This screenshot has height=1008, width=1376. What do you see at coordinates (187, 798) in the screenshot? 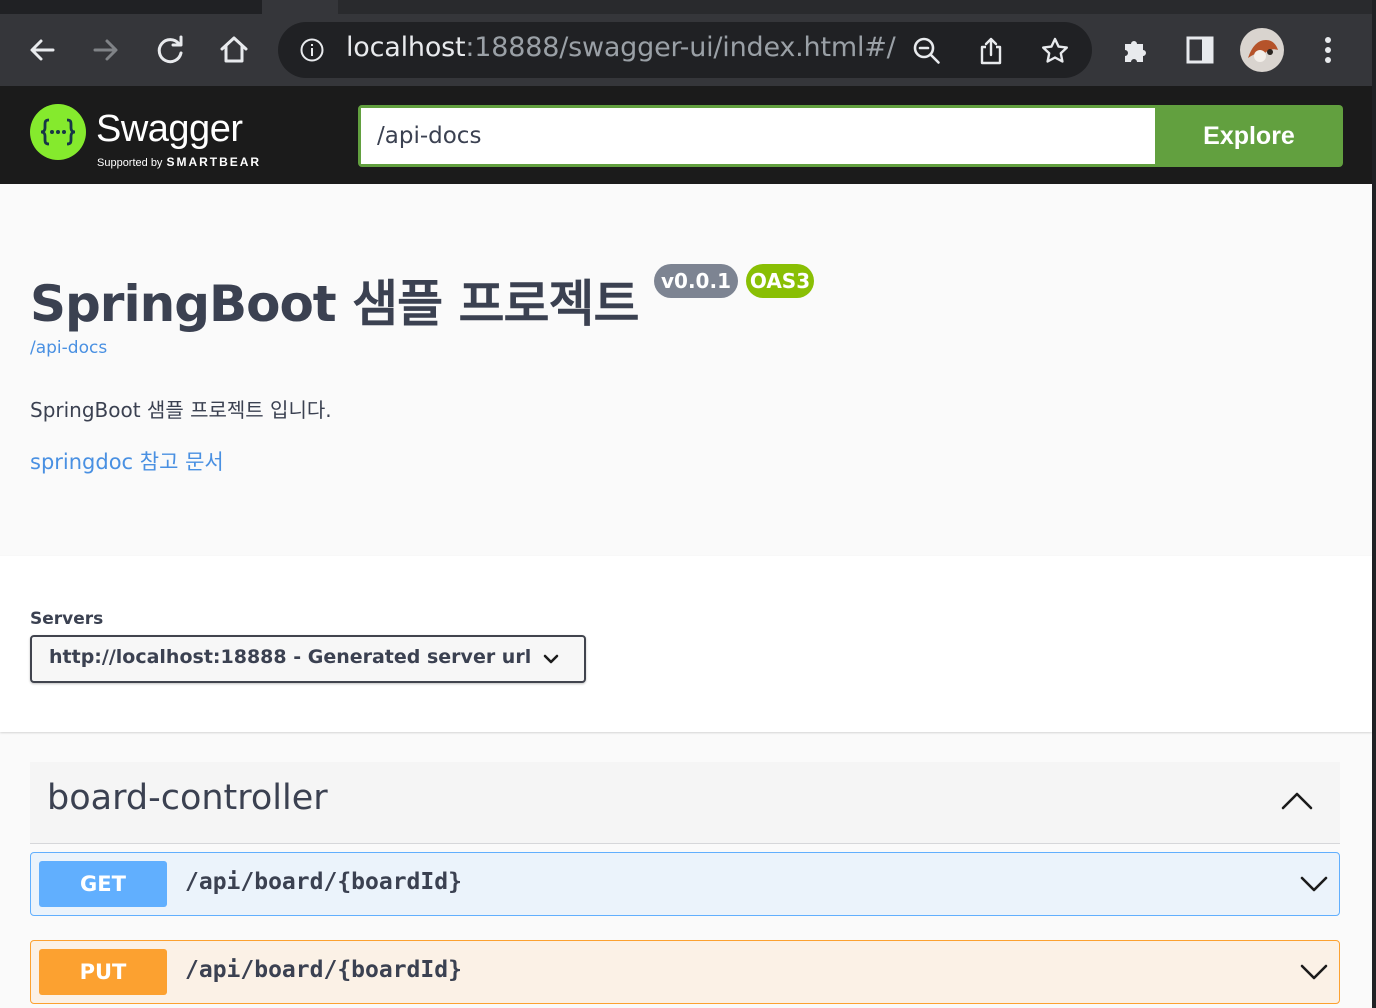
I see `tag-title: board-controller` at bounding box center [187, 798].